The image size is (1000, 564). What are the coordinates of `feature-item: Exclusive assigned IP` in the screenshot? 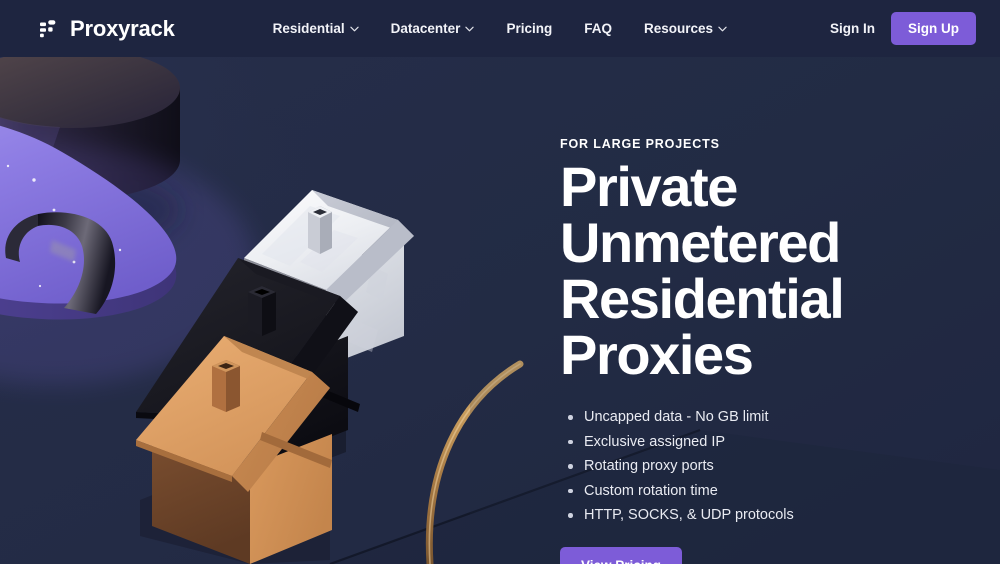 It's located at (770, 442).